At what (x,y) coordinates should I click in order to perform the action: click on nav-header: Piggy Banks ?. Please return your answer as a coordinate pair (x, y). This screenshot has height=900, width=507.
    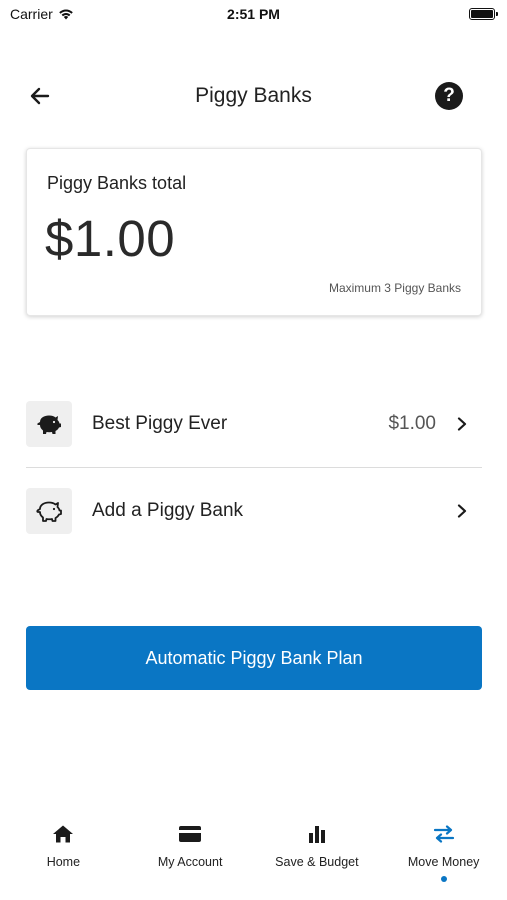
    Looking at the image, I should click on (253, 96).